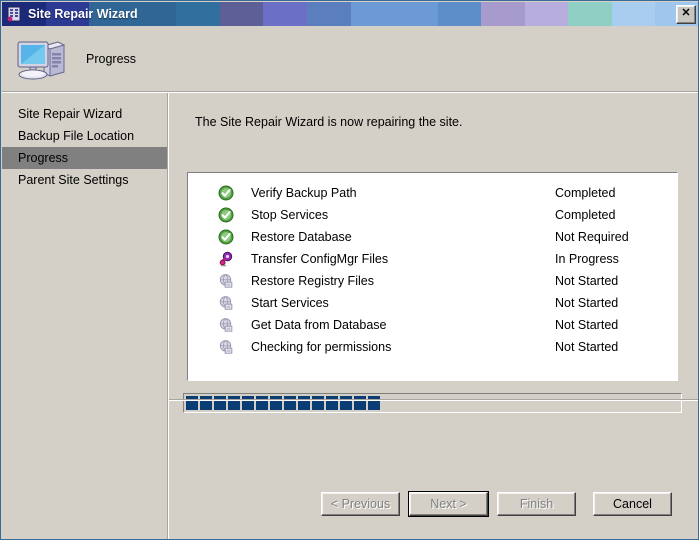 This screenshot has width=699, height=540. What do you see at coordinates (432, 347) in the screenshot?
I see `task-row: Checking for permissions Not Started` at bounding box center [432, 347].